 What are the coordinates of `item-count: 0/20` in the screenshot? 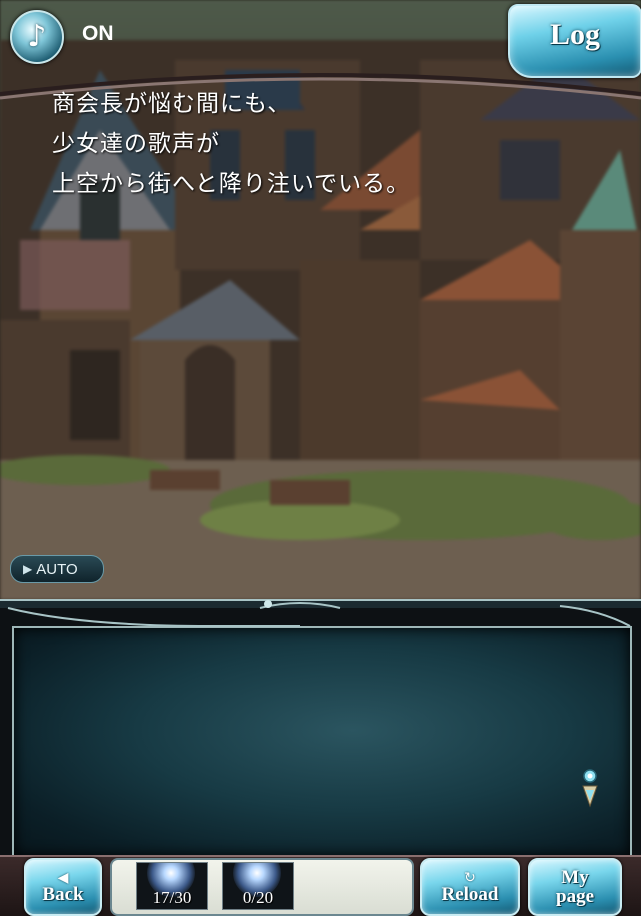 It's located at (258, 897).